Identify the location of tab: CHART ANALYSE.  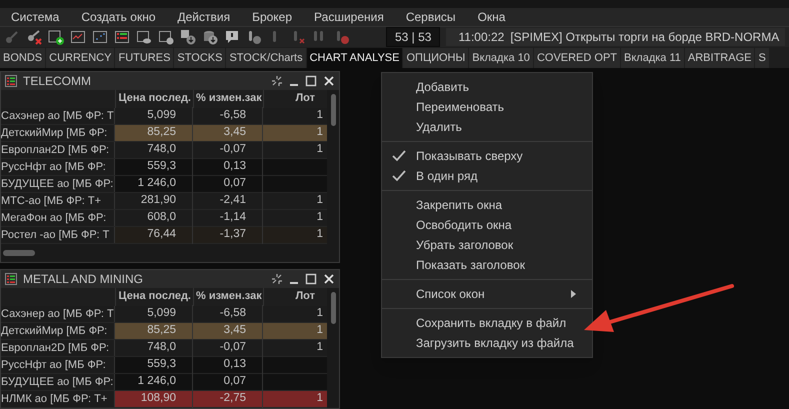
(354, 58).